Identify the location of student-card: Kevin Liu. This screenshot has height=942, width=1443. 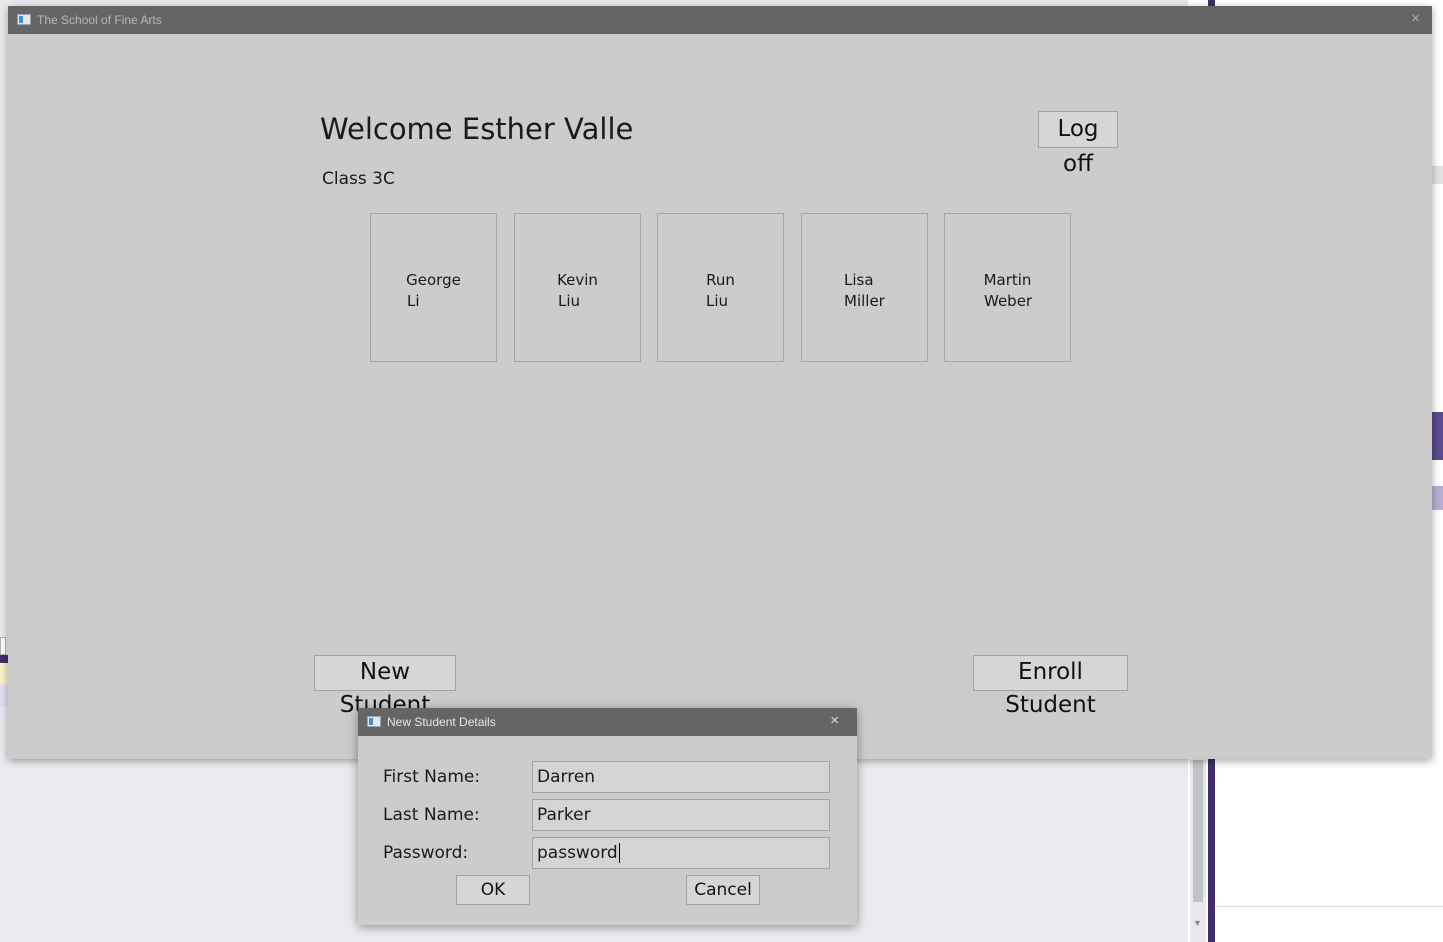
(577, 287).